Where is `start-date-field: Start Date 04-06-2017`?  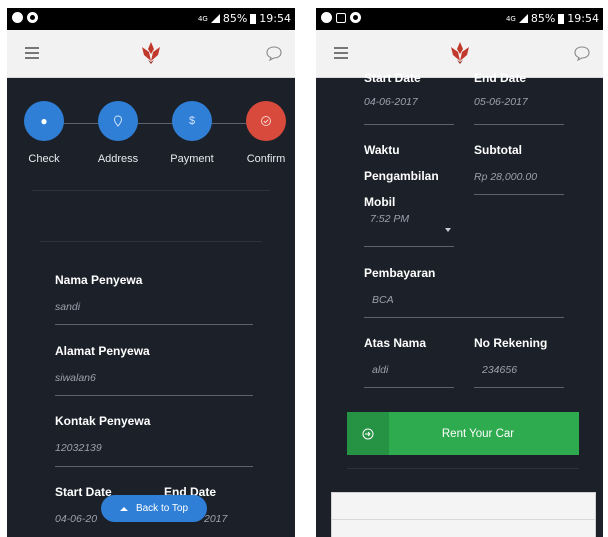
start-date-field: Start Date 04-06-2017 is located at coordinates (392, 88).